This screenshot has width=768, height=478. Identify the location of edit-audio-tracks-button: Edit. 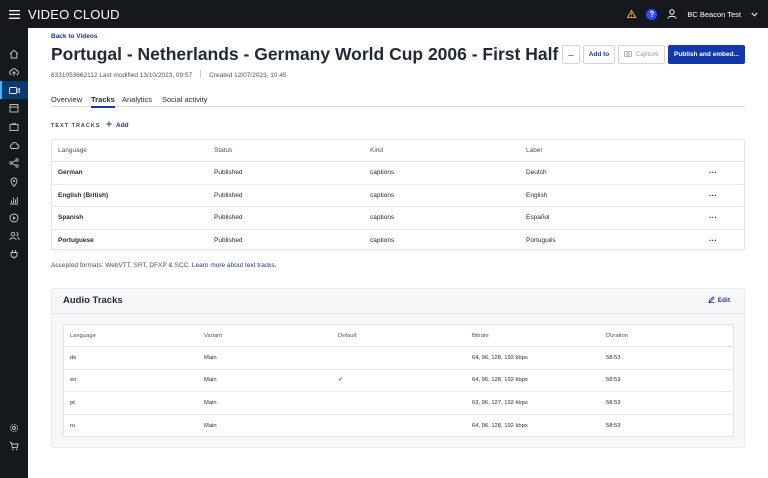
(719, 300).